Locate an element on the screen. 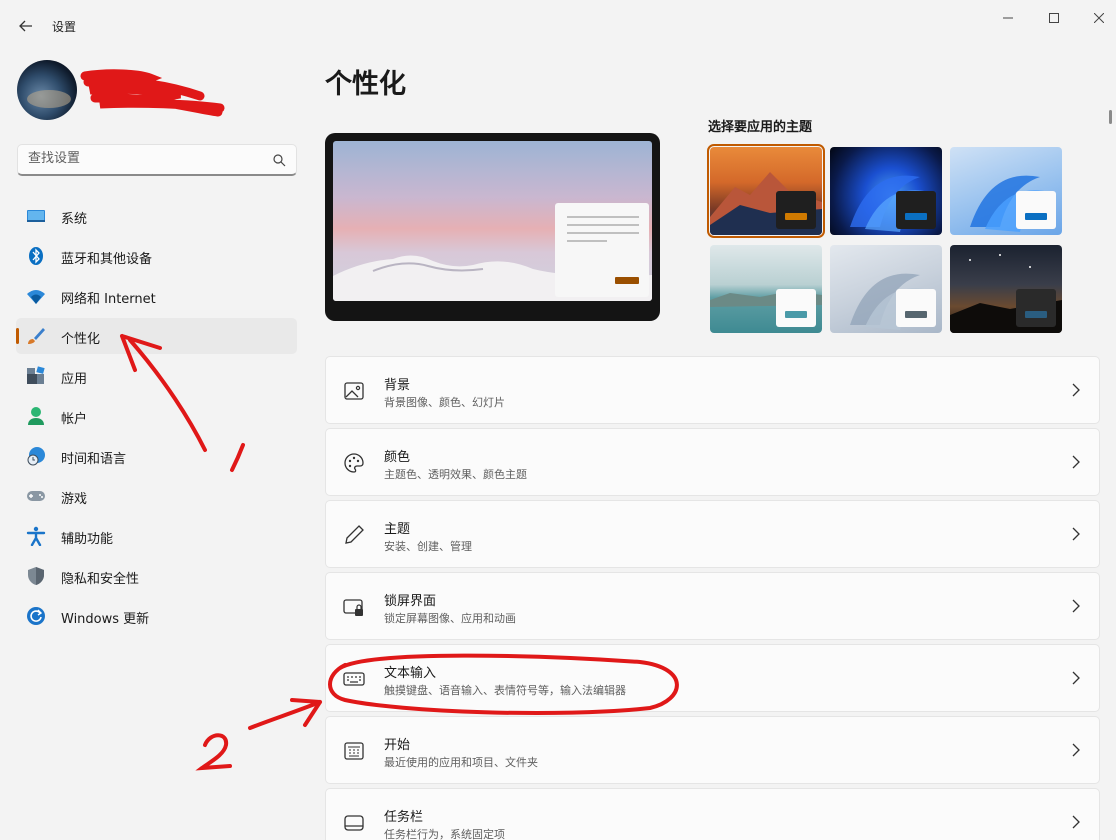 This screenshot has width=1116, height=840. preview-window is located at coordinates (602, 250).